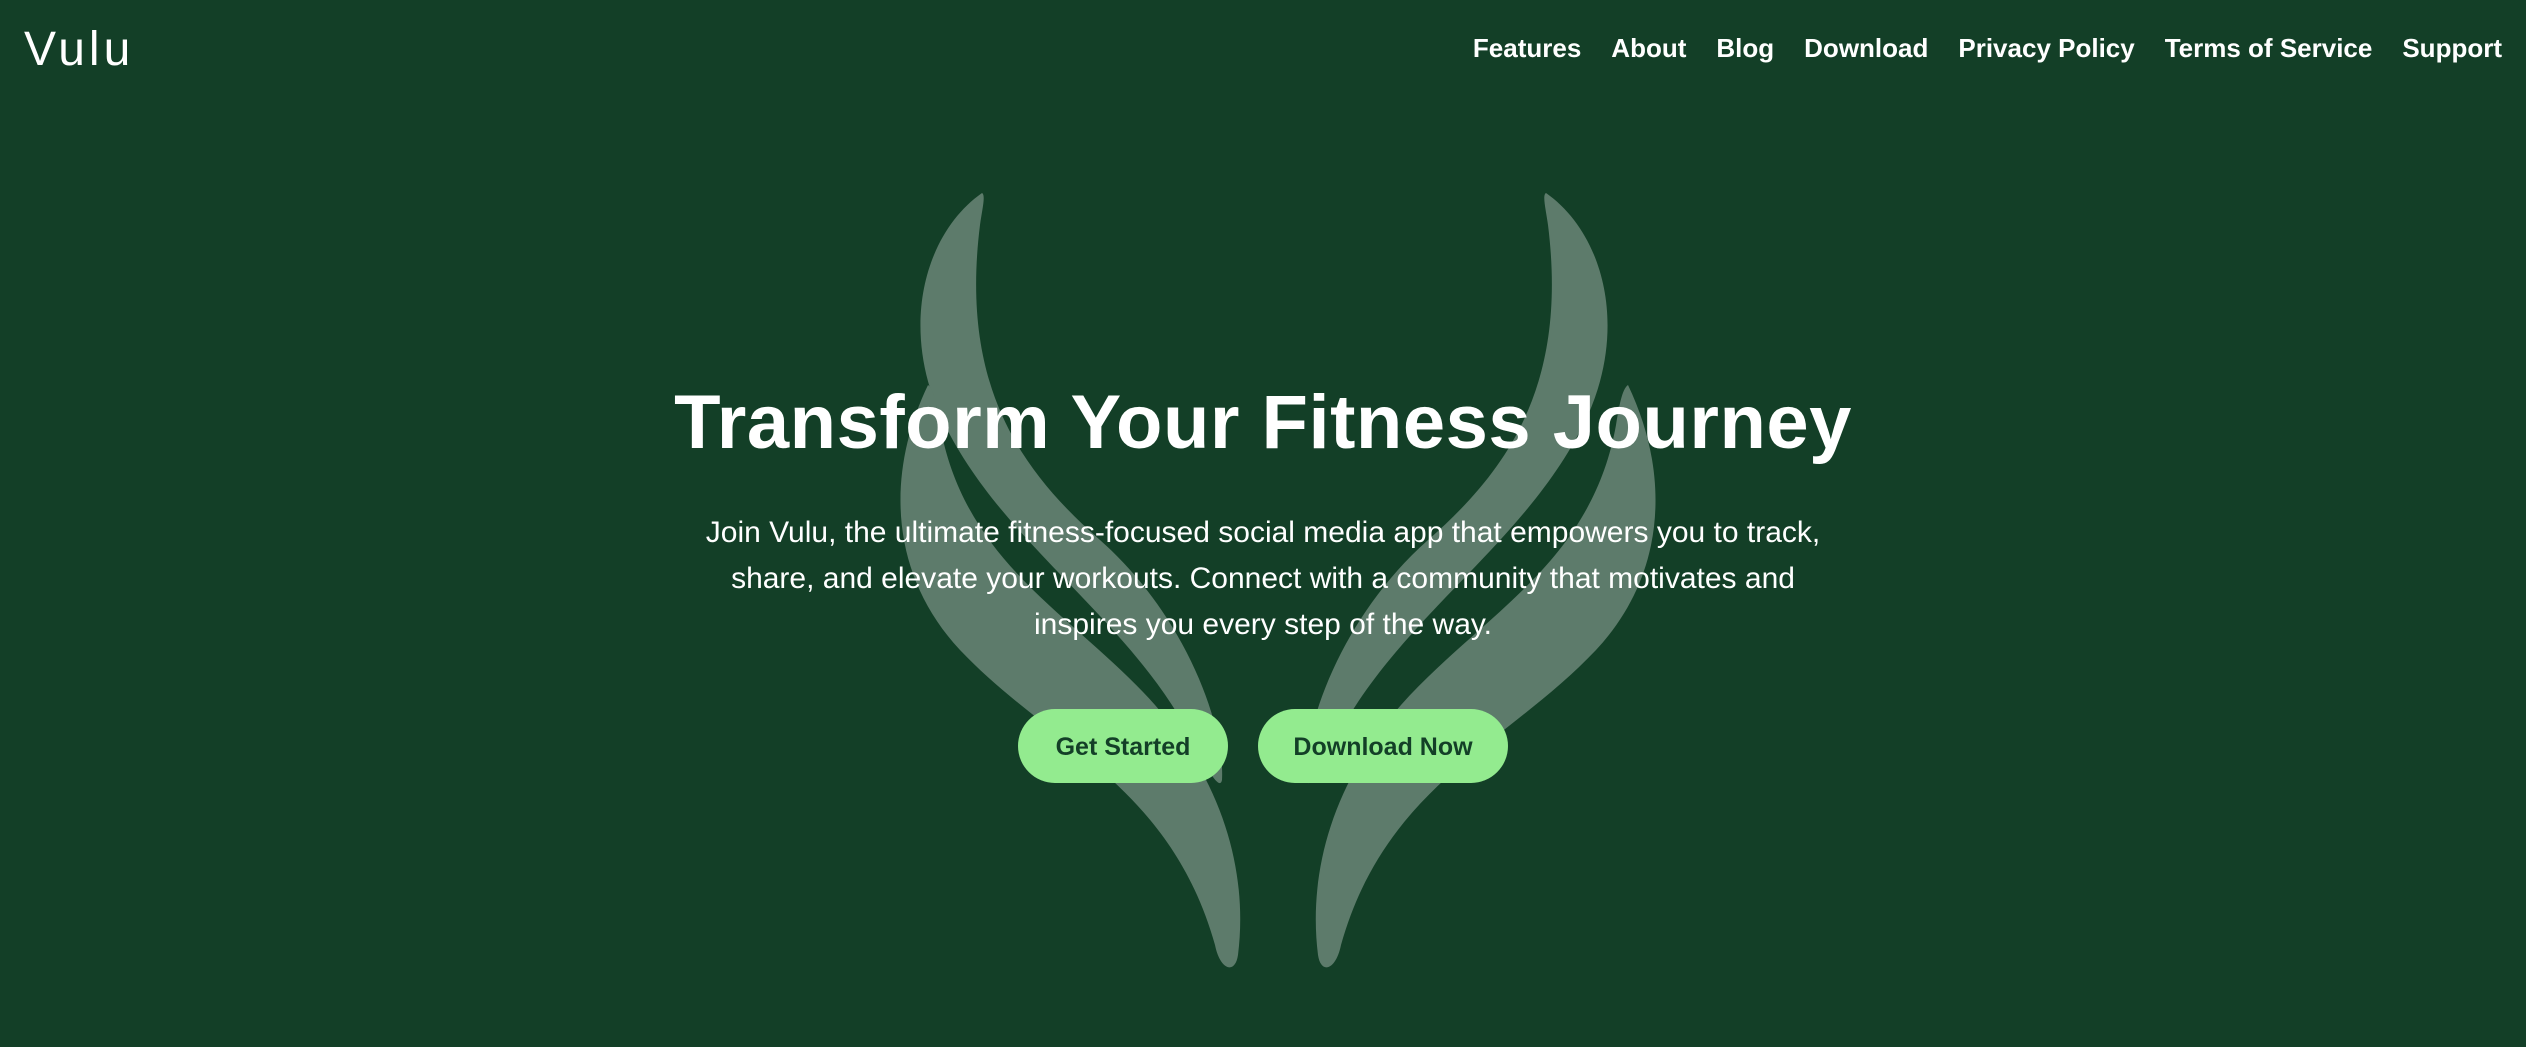  What do you see at coordinates (2269, 48) in the screenshot?
I see `nav-link-terms-of-service: Terms of Service` at bounding box center [2269, 48].